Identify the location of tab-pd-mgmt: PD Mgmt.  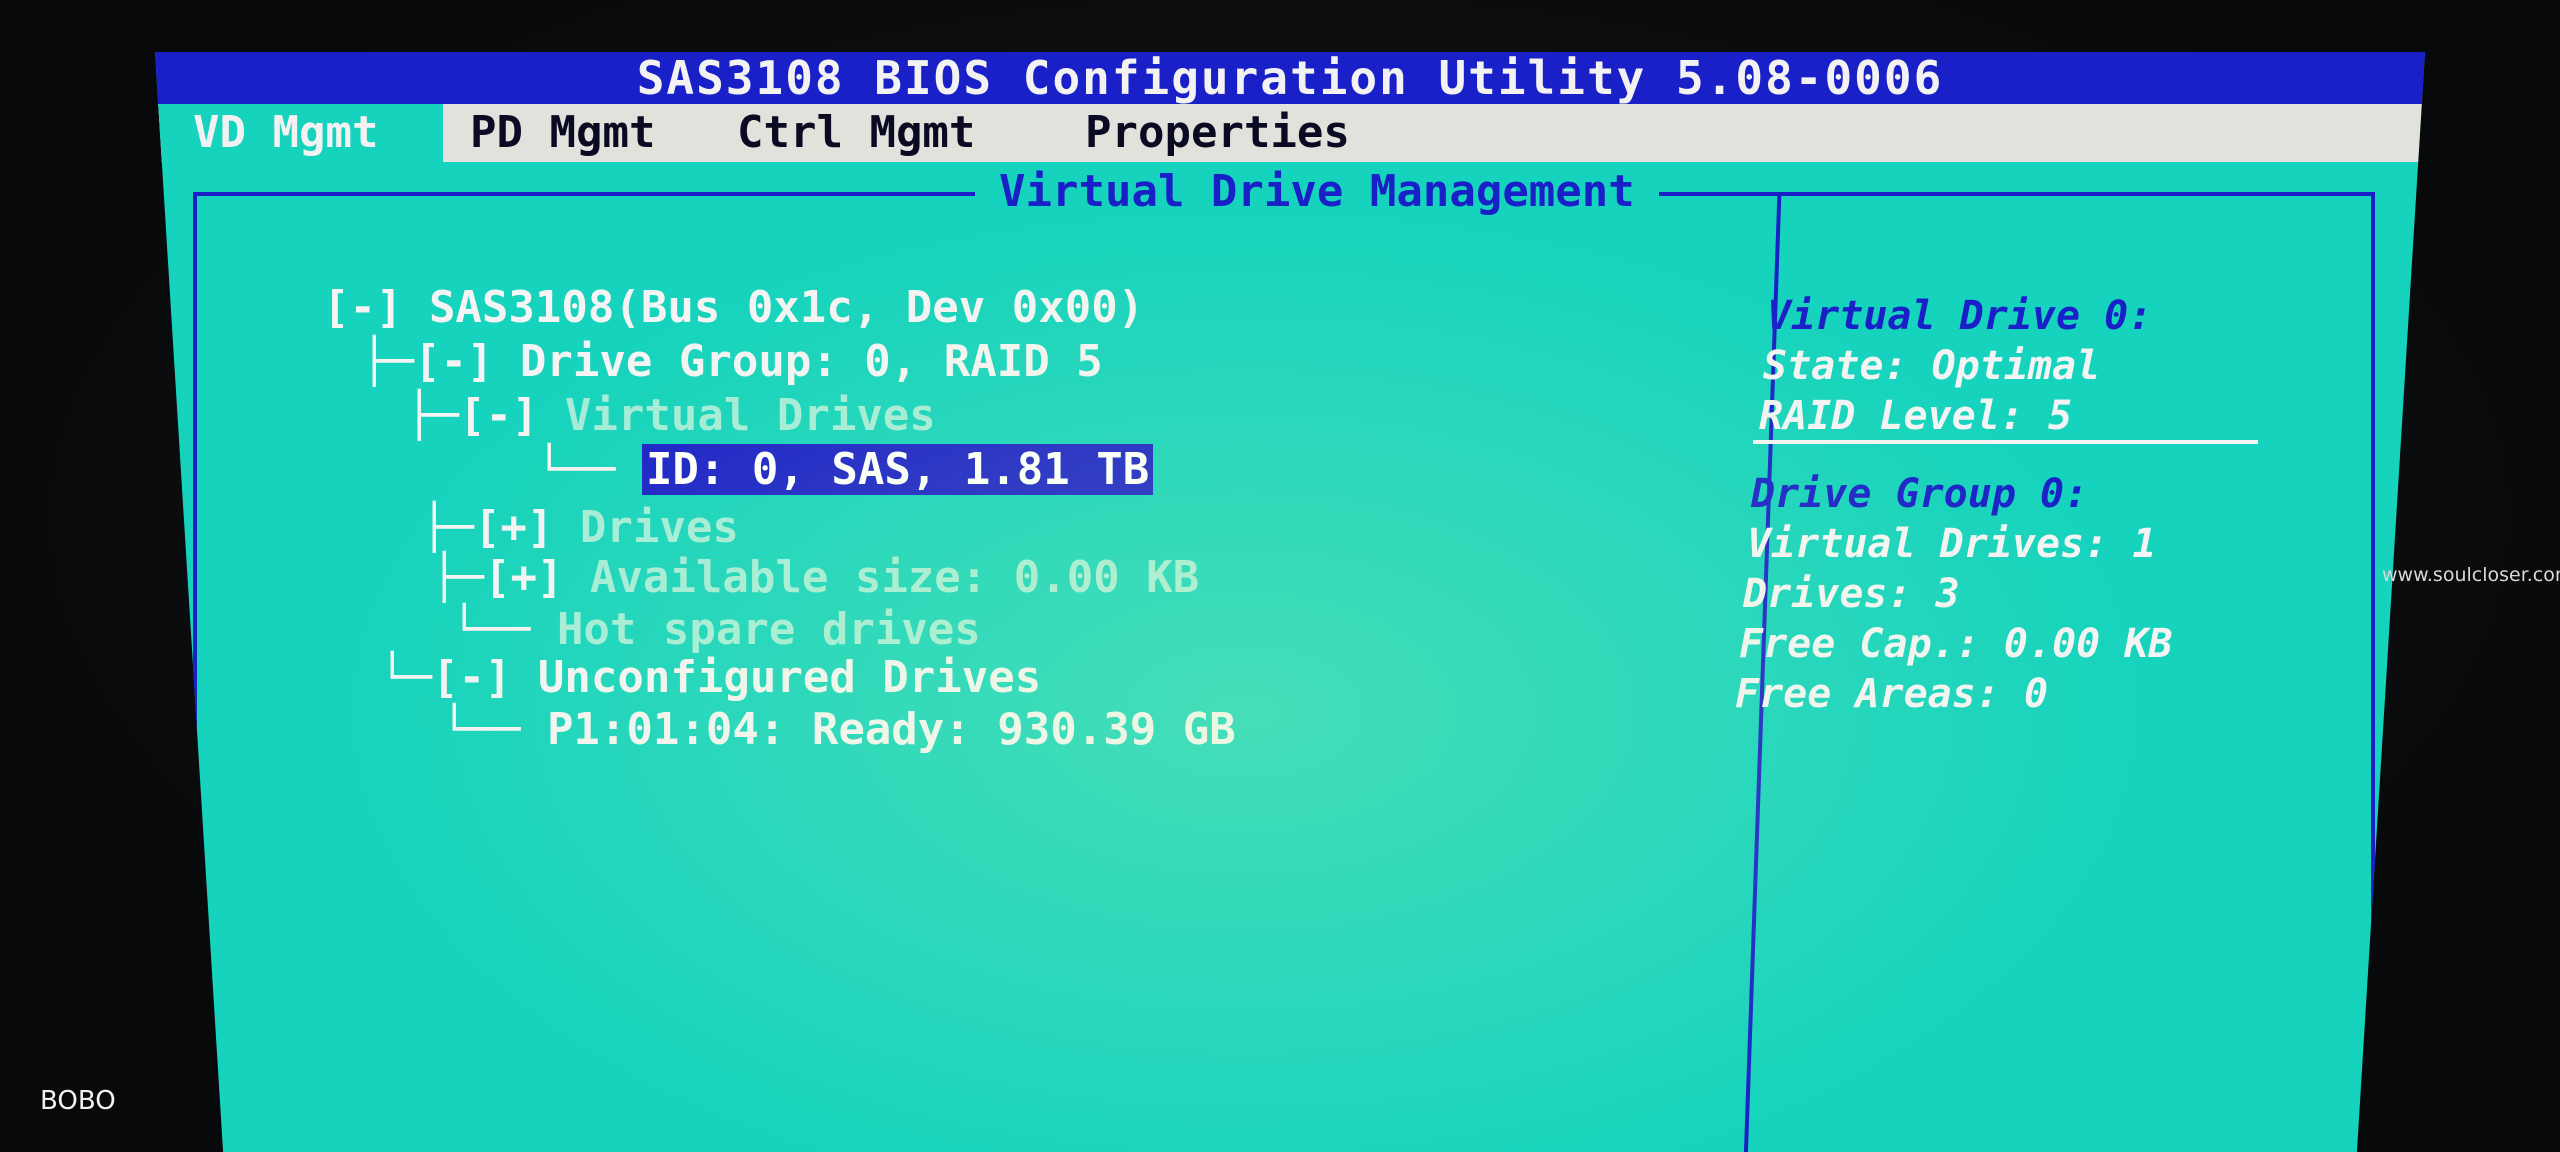
(562, 133).